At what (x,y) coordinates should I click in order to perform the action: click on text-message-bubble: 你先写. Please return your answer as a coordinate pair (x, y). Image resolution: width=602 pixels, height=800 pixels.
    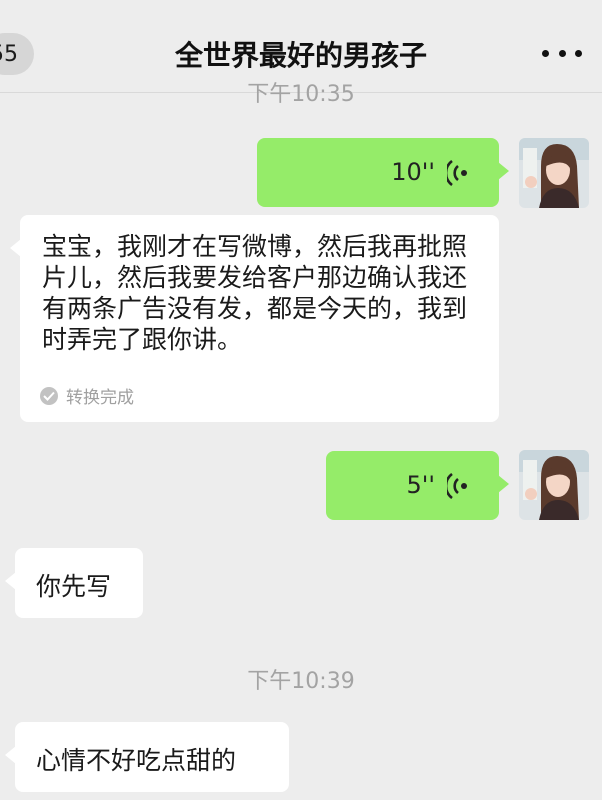
    Looking at the image, I should click on (74, 583).